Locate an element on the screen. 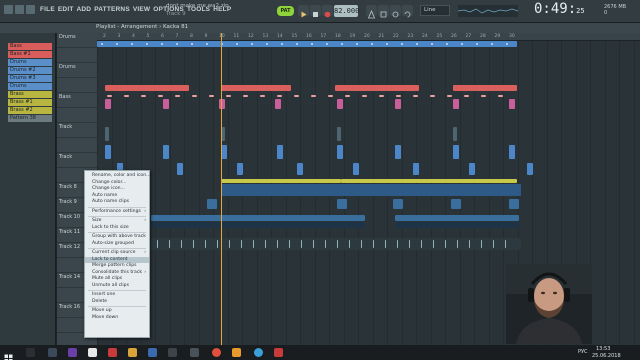  task-view-icon is located at coordinates (52, 352).